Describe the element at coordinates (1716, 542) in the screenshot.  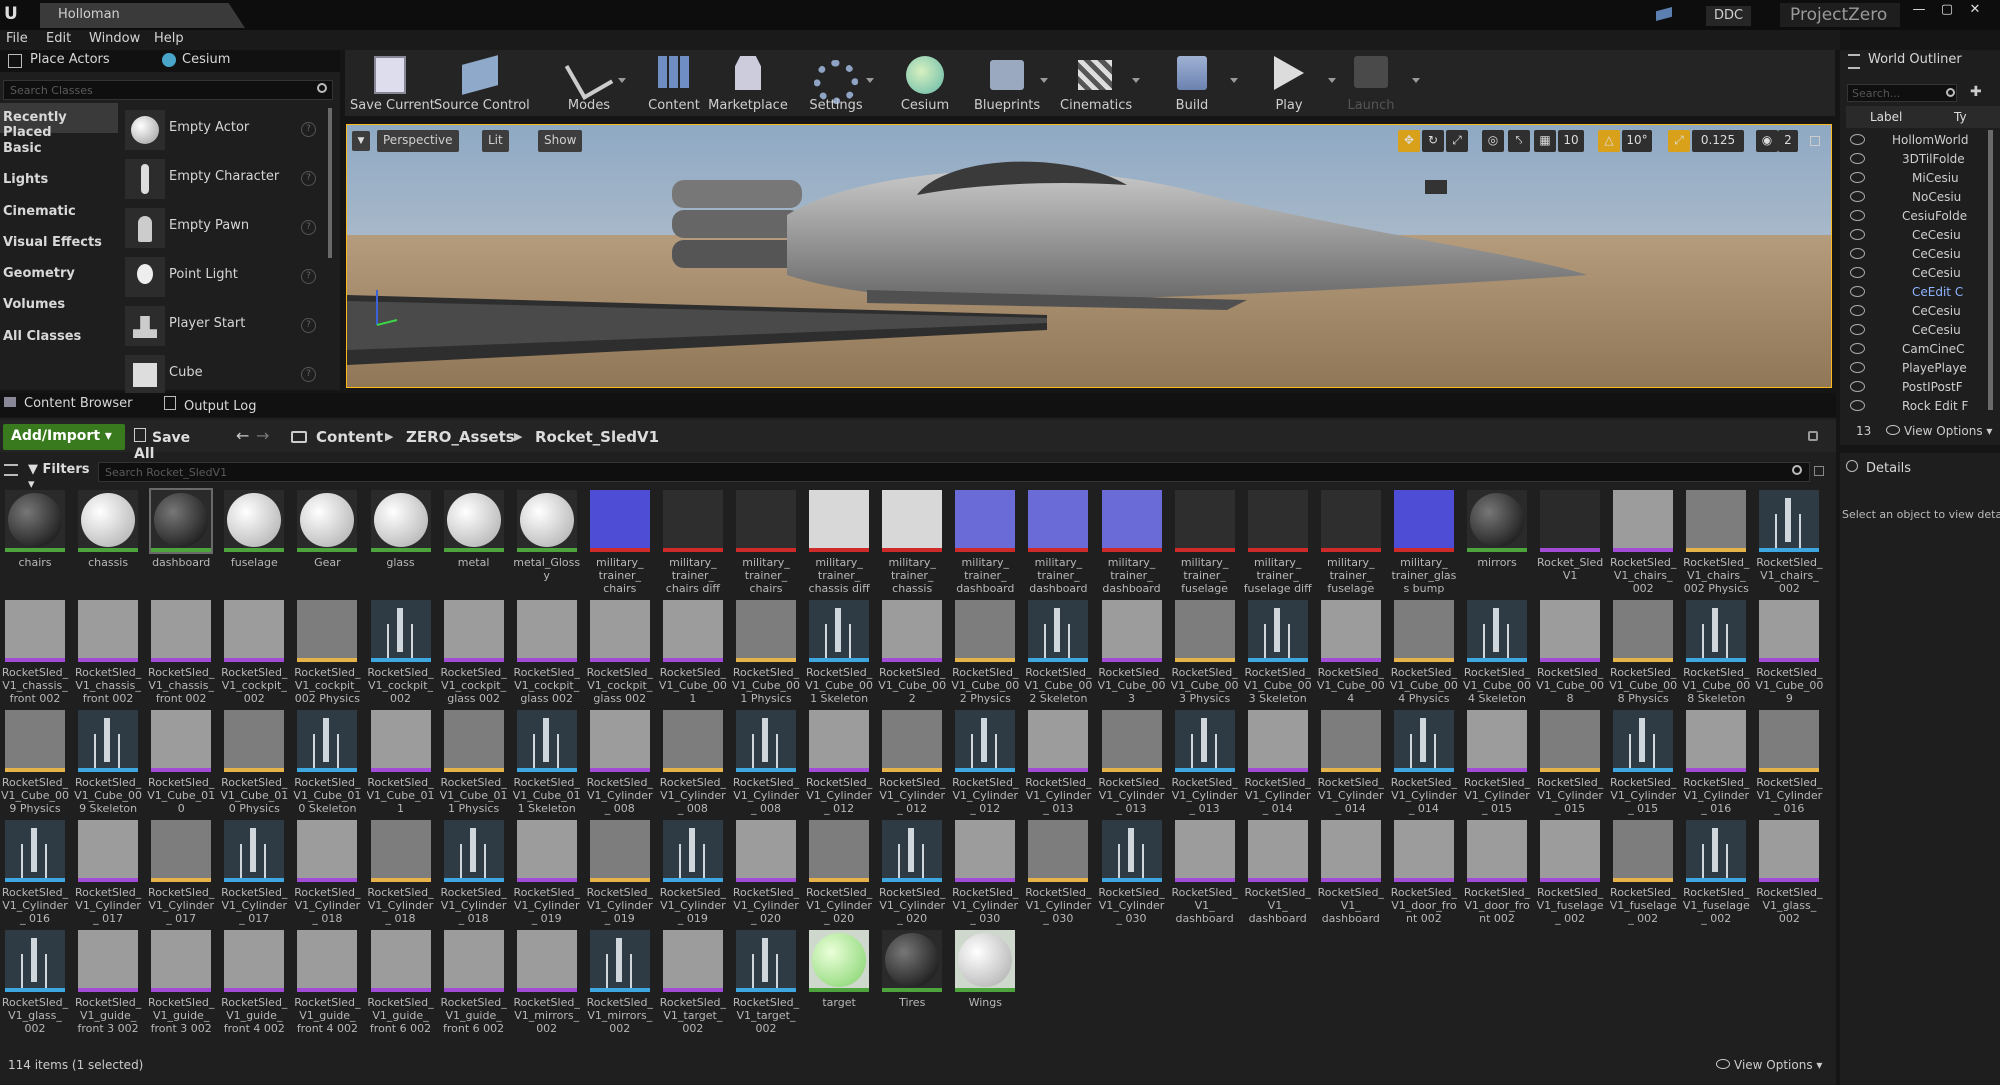
I see `asset-tile: RocketSled_ V1_chairs_ 002 Physics` at that location.